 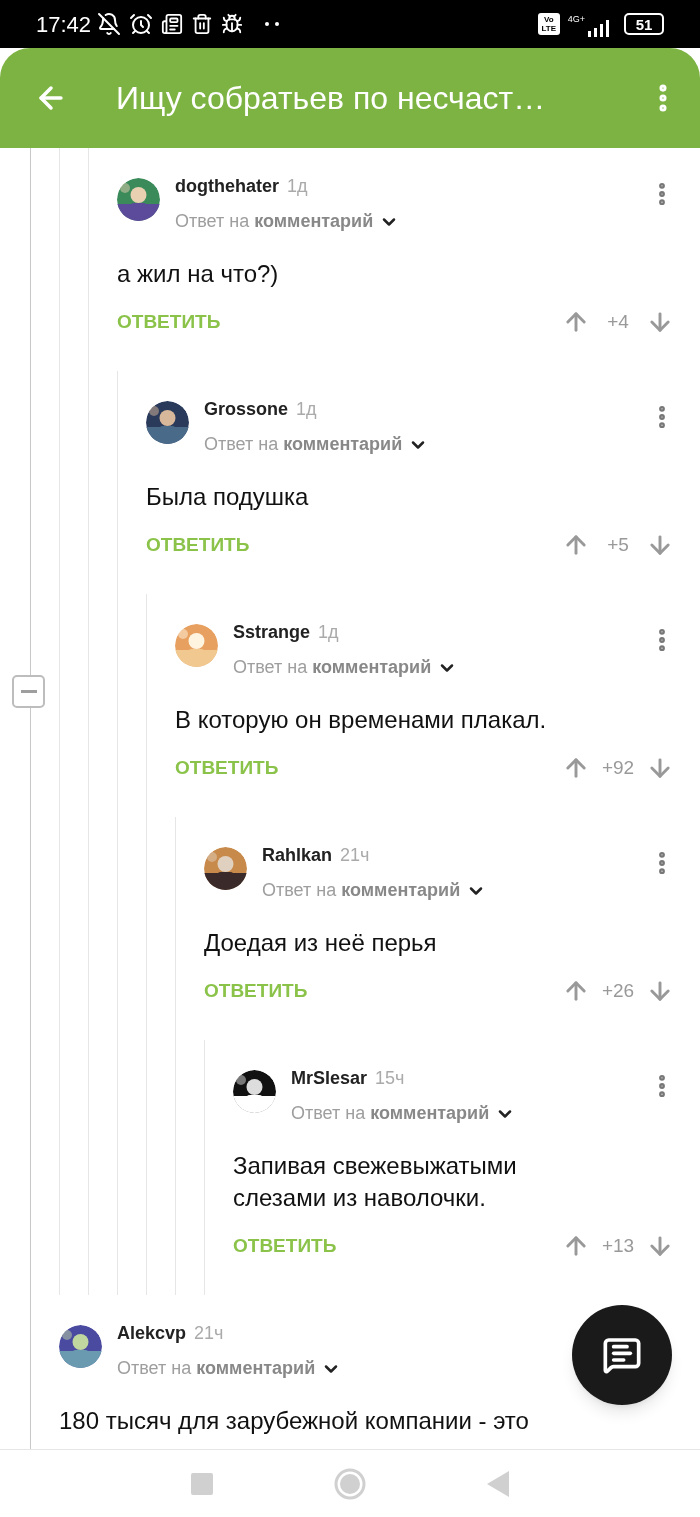 I want to click on minus-icon, so click(x=28, y=691).